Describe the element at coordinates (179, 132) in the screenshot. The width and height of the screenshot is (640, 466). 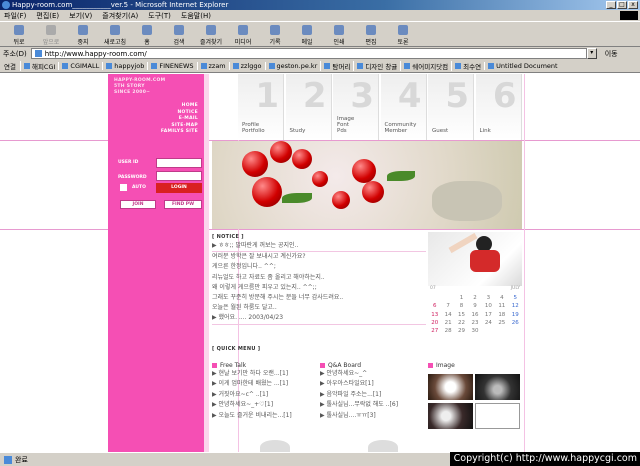
I see `nav-family-site: FAMILYS SITE` at that location.